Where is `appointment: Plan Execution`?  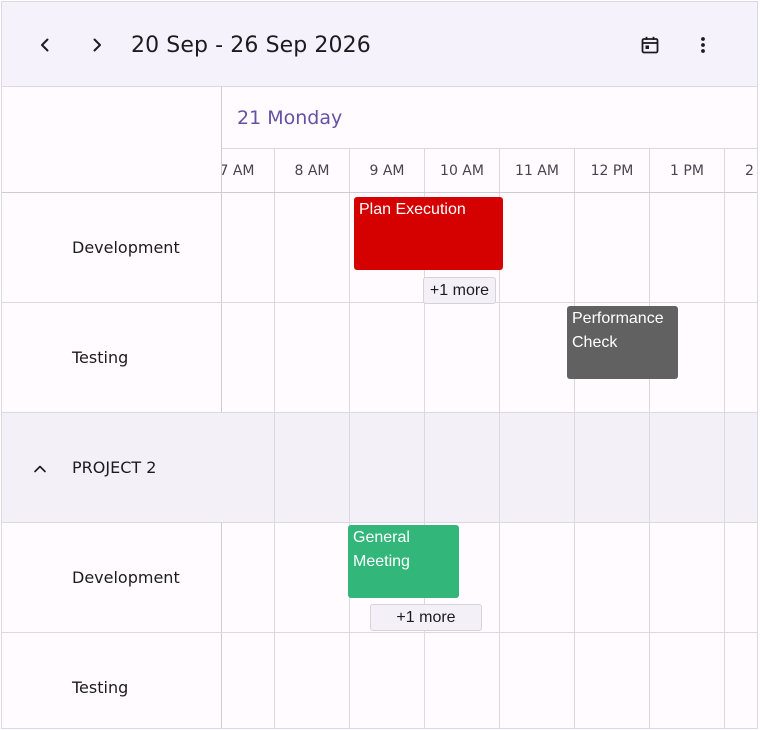 appointment: Plan Execution is located at coordinates (428, 233).